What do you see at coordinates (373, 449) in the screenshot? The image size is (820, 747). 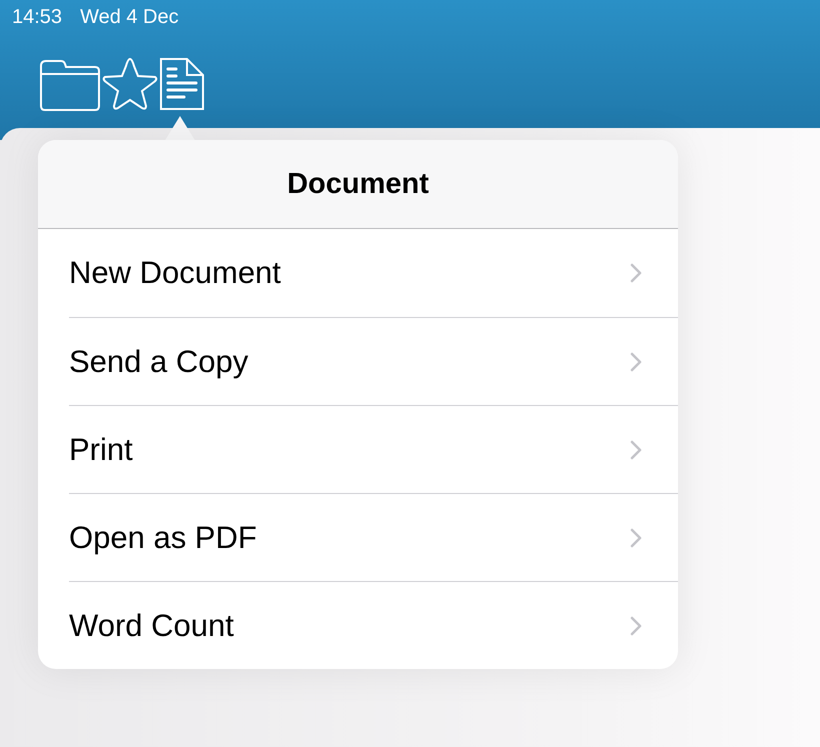 I see `menu-item: Print` at bounding box center [373, 449].